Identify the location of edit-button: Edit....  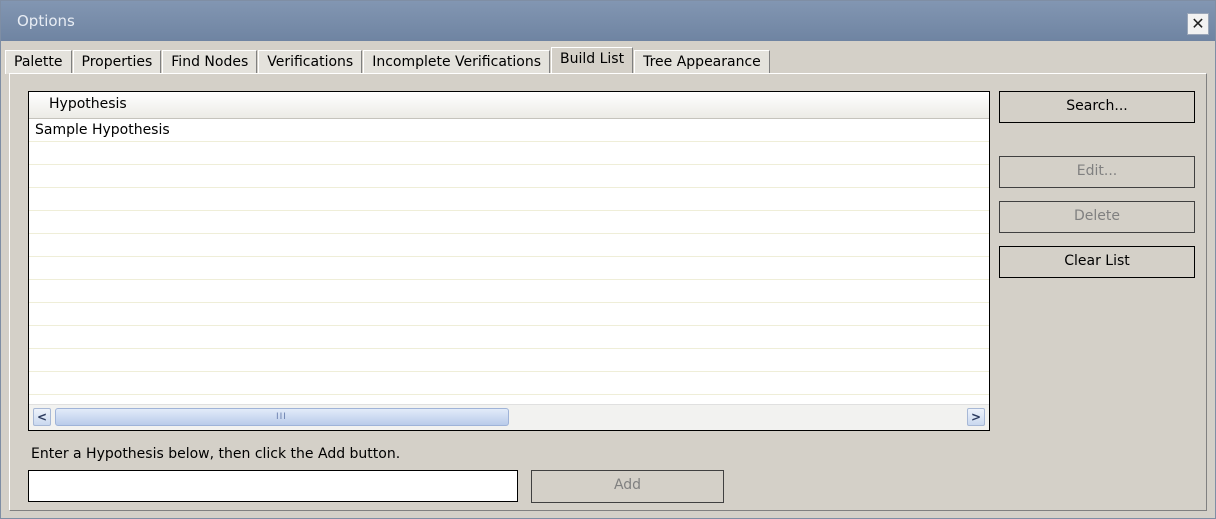
(1097, 172).